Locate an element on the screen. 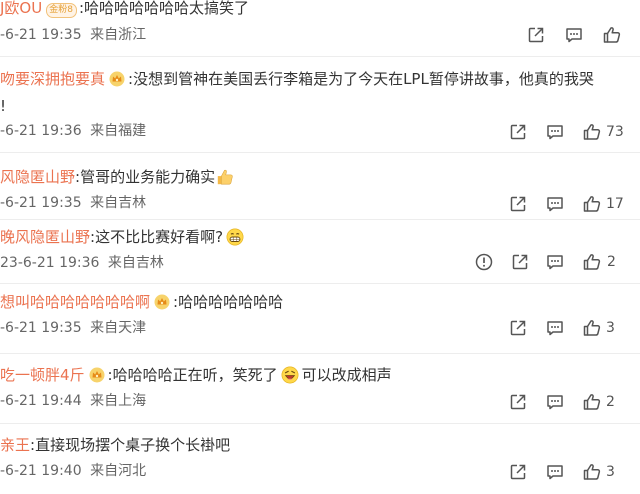  comment-username: 晚风隐匿山野 is located at coordinates (45, 237).